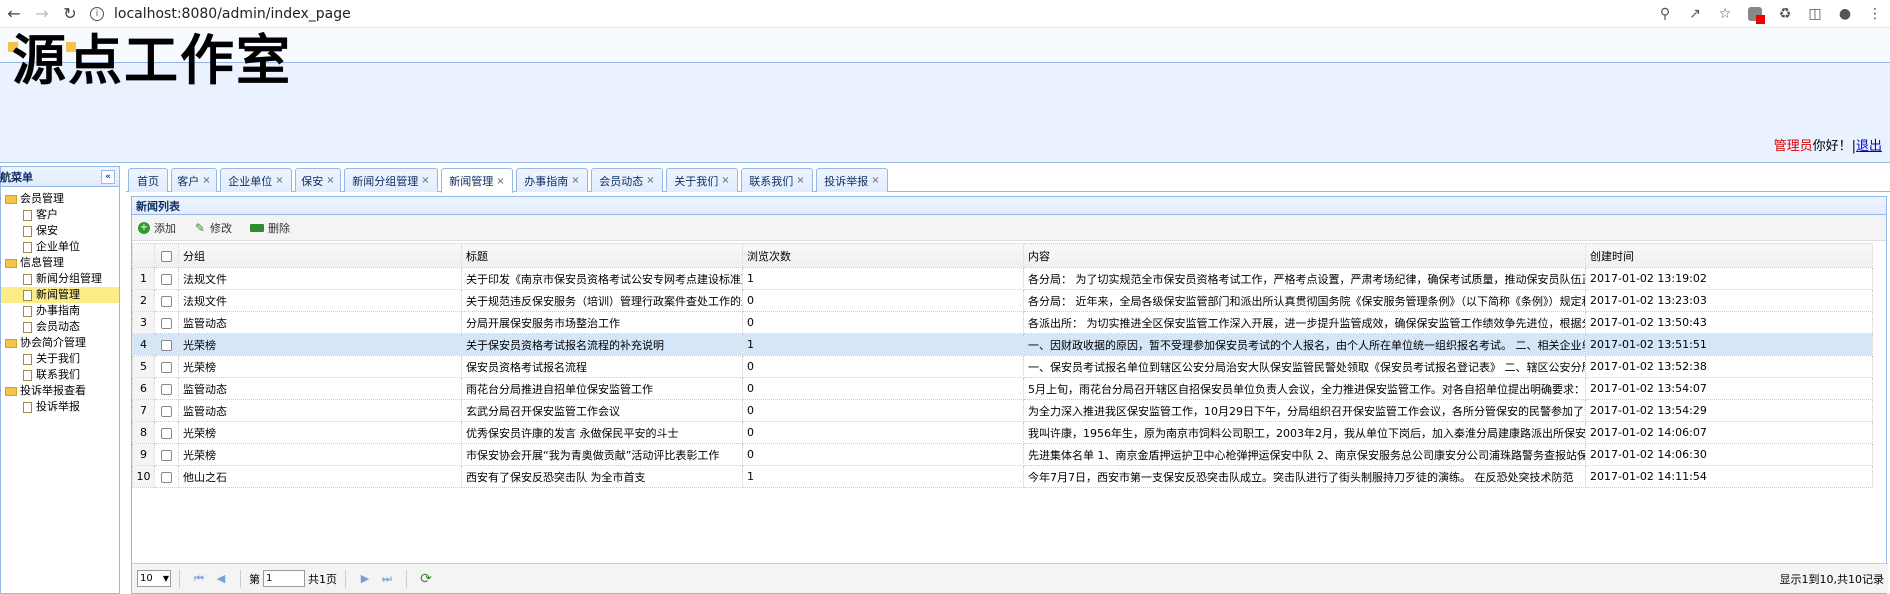  Describe the element at coordinates (284, 578) in the screenshot. I see `page-number-input: 1` at that location.